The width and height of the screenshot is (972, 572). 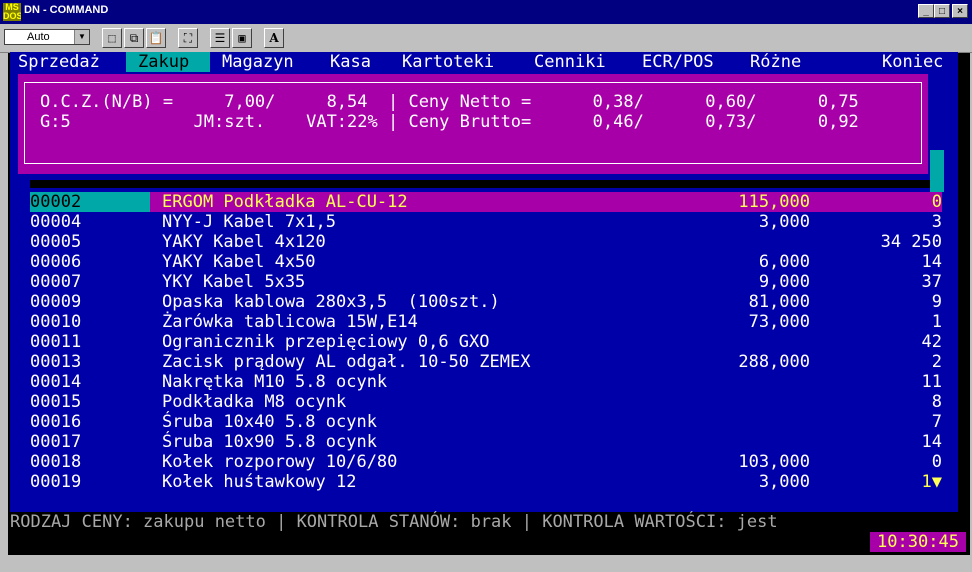 What do you see at coordinates (239, 262) in the screenshot?
I see `item-name: YAKY Kabel 4x50` at bounding box center [239, 262].